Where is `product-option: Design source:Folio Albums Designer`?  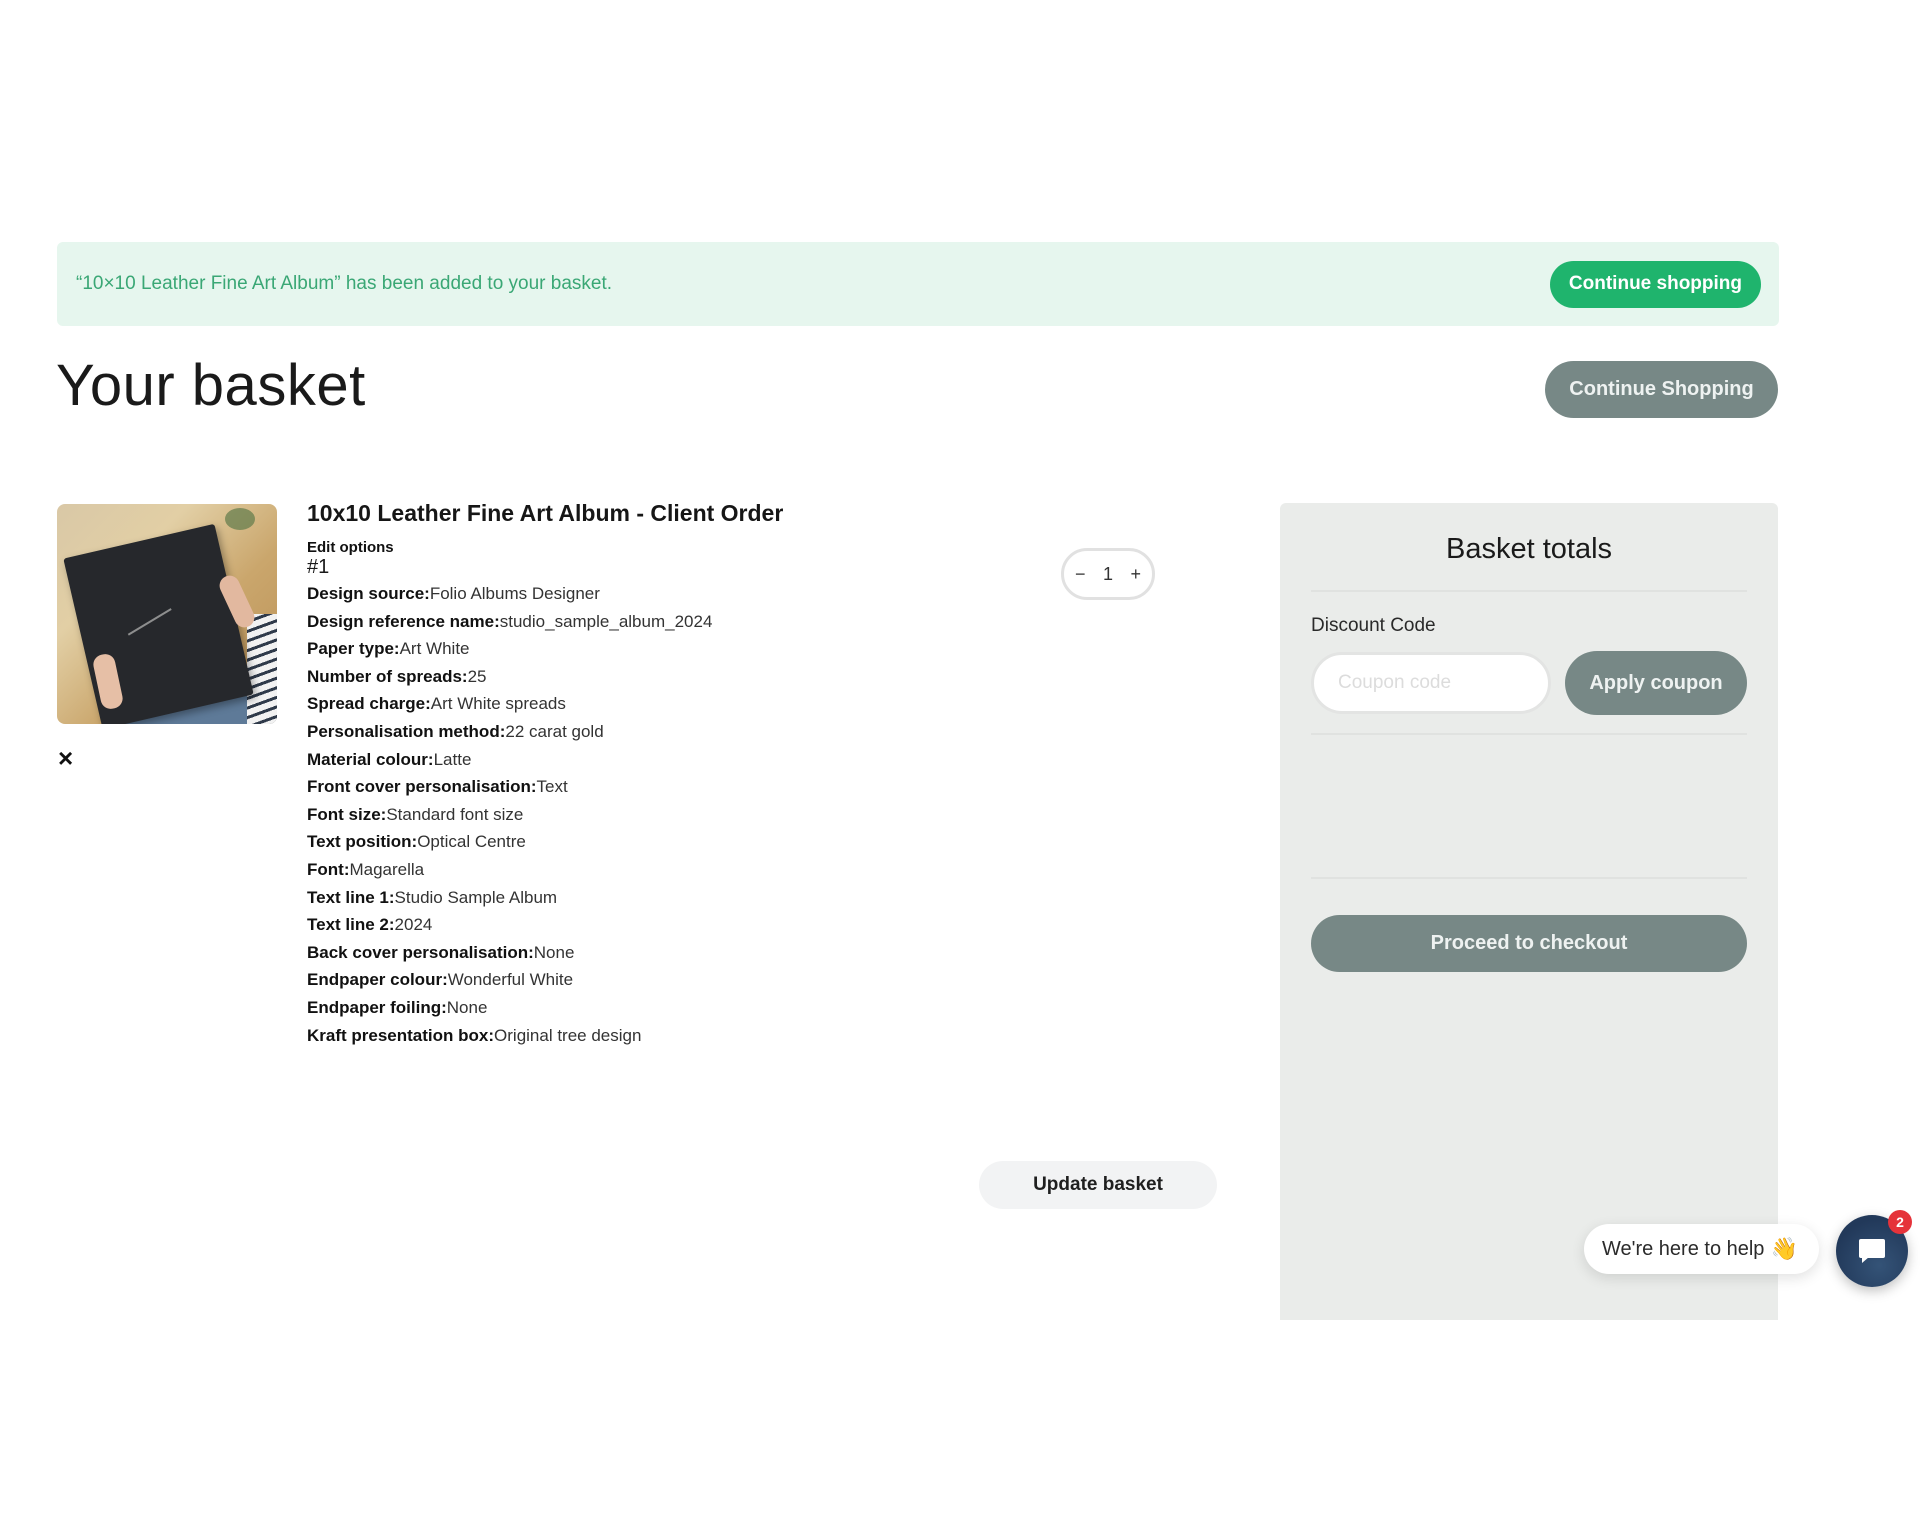
product-option: Design source:Folio Albums Designer is located at coordinates (509, 594).